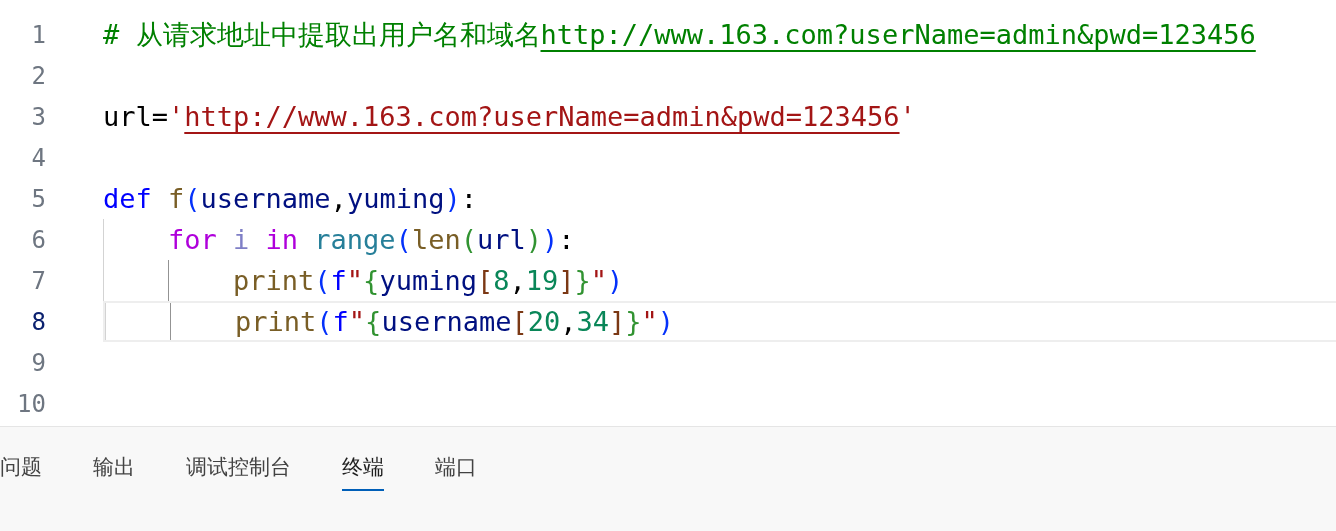 The image size is (1336, 531). Describe the element at coordinates (238, 472) in the screenshot. I see `panel-tab: 调试控制台` at that location.